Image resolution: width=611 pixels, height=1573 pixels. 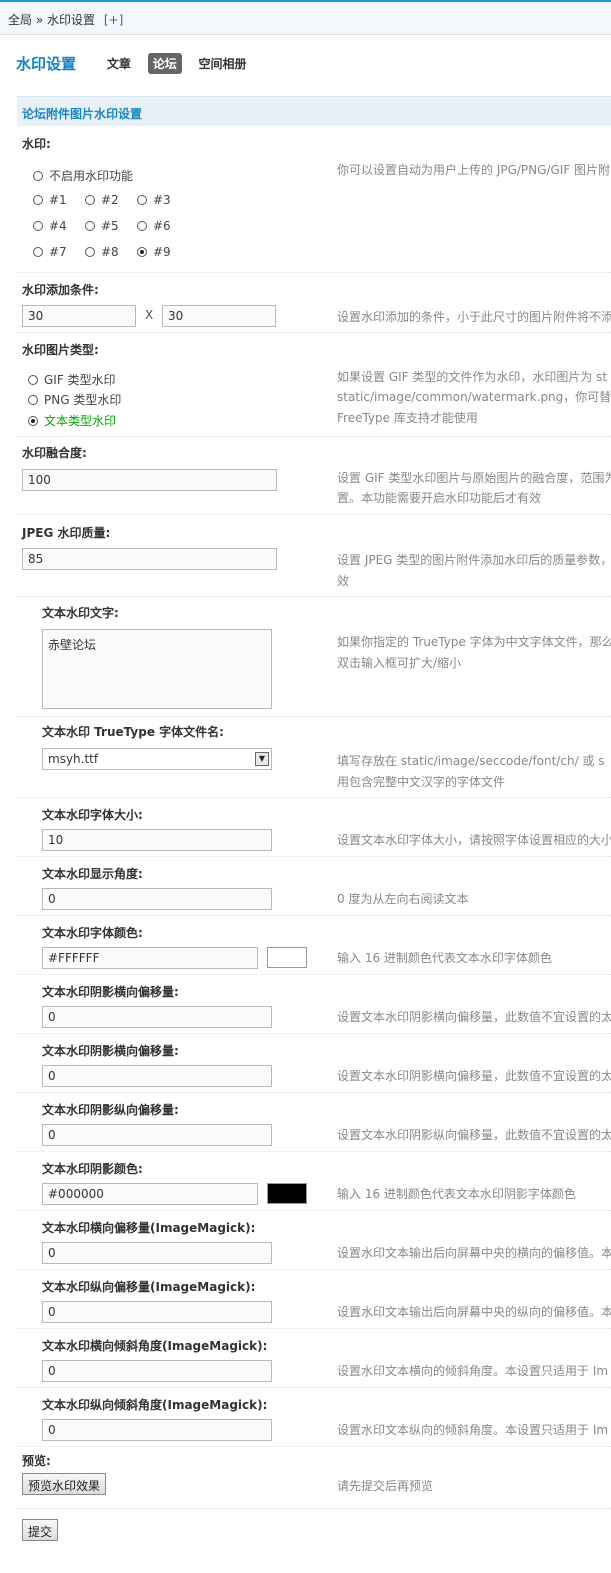 I want to click on chevron-down-icon: ▼, so click(x=262, y=759).